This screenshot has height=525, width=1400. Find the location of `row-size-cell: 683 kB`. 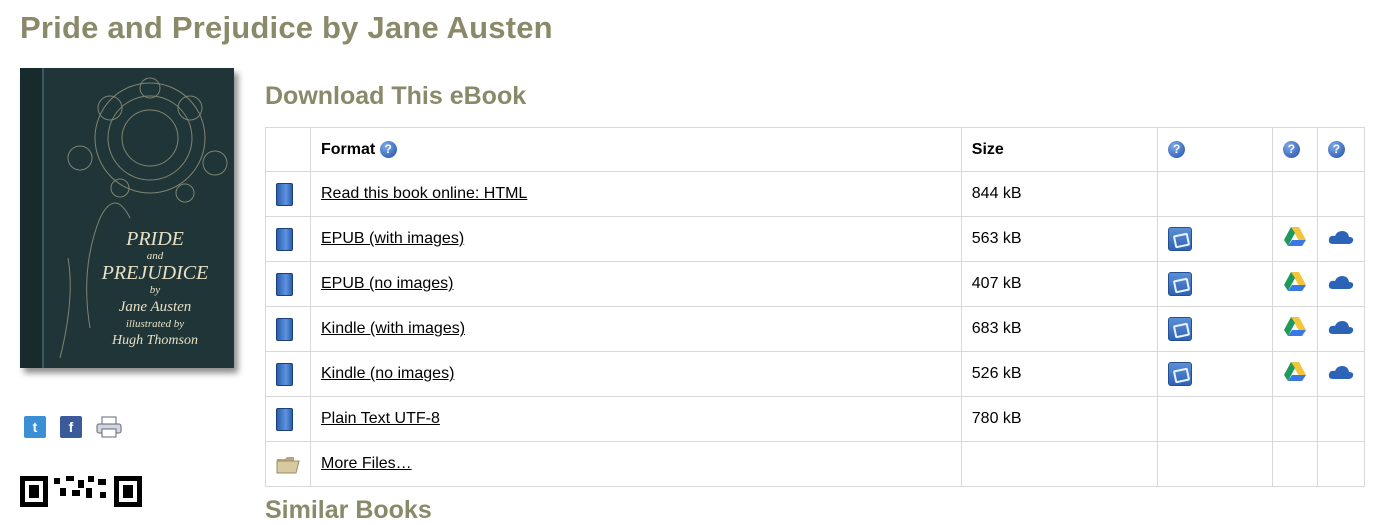

row-size-cell: 683 kB is located at coordinates (1059, 329).